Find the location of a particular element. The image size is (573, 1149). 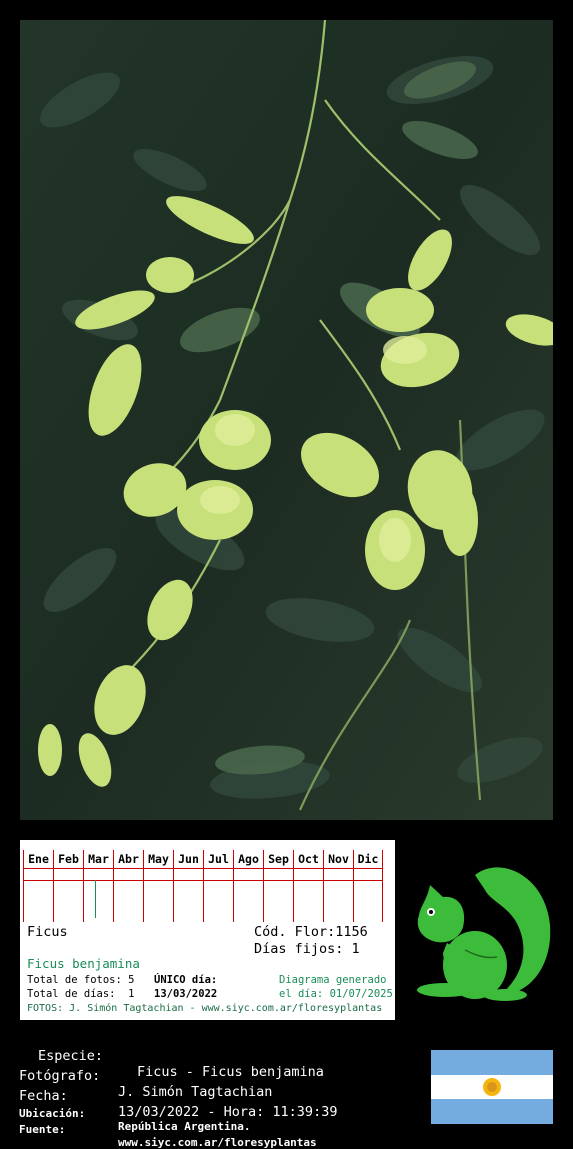

month-column-mar: Mar is located at coordinates (98, 886).